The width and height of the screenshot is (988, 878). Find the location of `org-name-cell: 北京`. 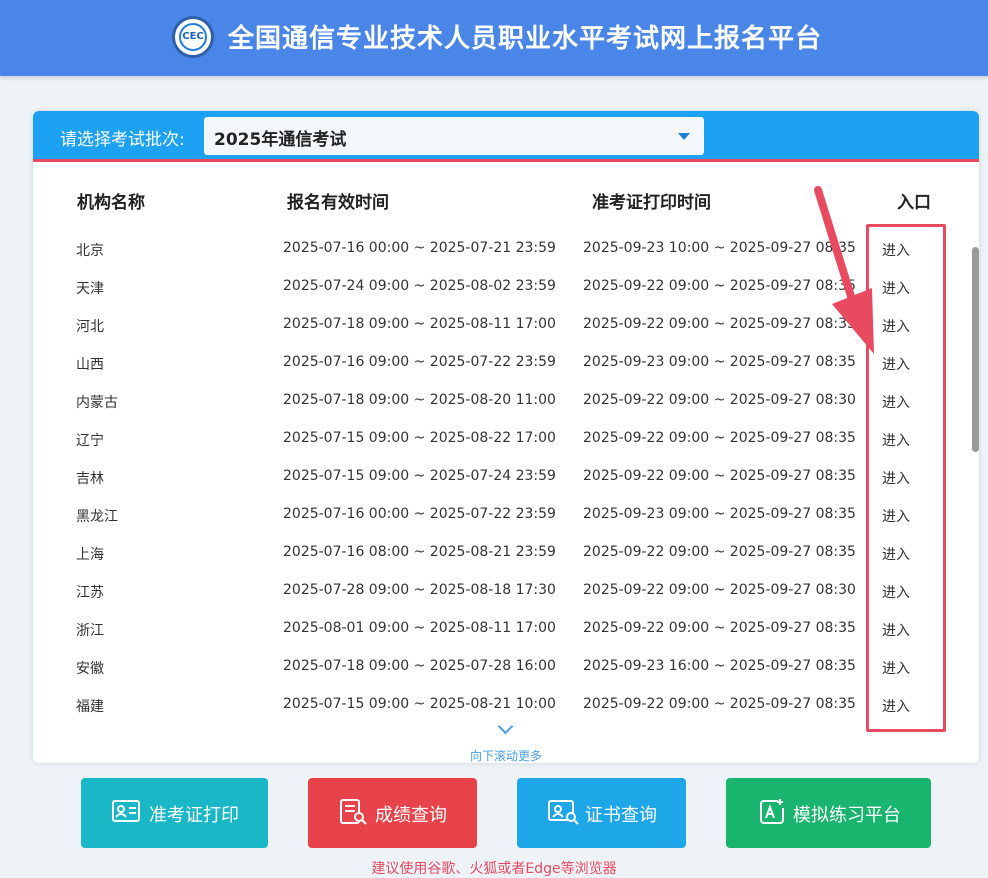

org-name-cell: 北京 is located at coordinates (90, 251).